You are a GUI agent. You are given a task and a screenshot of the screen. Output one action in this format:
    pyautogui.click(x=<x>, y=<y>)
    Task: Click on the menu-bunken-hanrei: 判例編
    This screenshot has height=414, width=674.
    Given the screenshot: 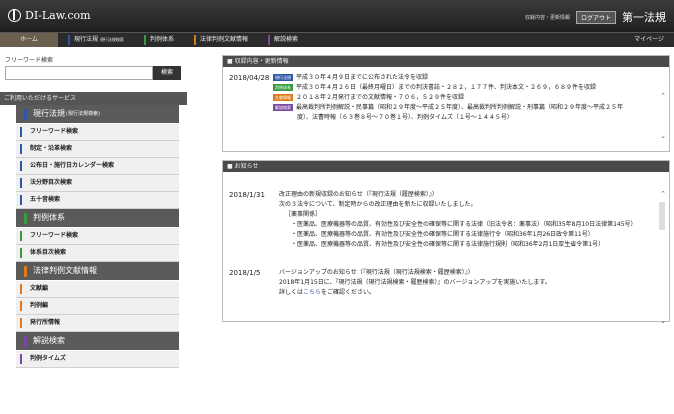 What is the action you would take?
    pyautogui.click(x=97, y=306)
    